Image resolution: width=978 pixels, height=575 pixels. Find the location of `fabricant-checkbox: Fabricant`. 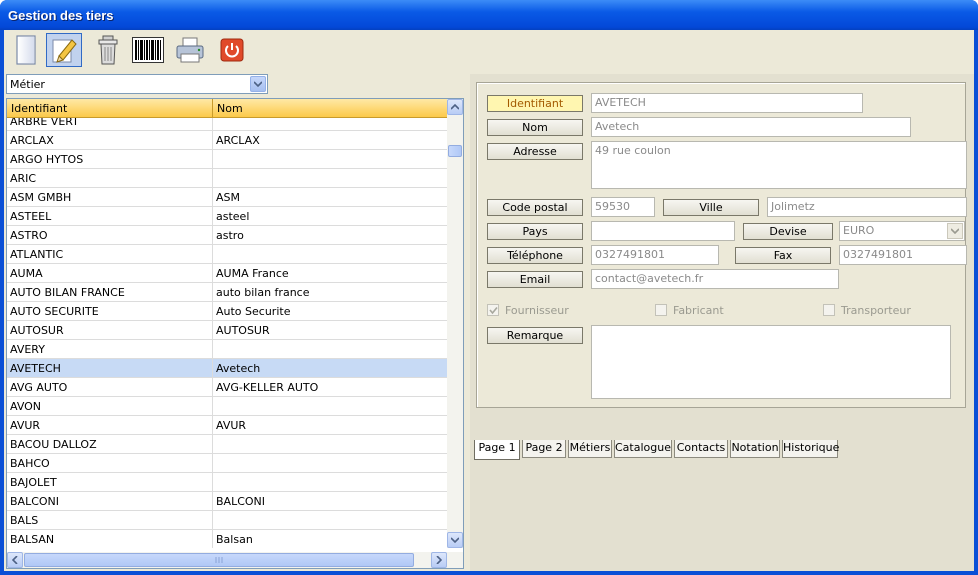

fabricant-checkbox: Fabricant is located at coordinates (689, 310).